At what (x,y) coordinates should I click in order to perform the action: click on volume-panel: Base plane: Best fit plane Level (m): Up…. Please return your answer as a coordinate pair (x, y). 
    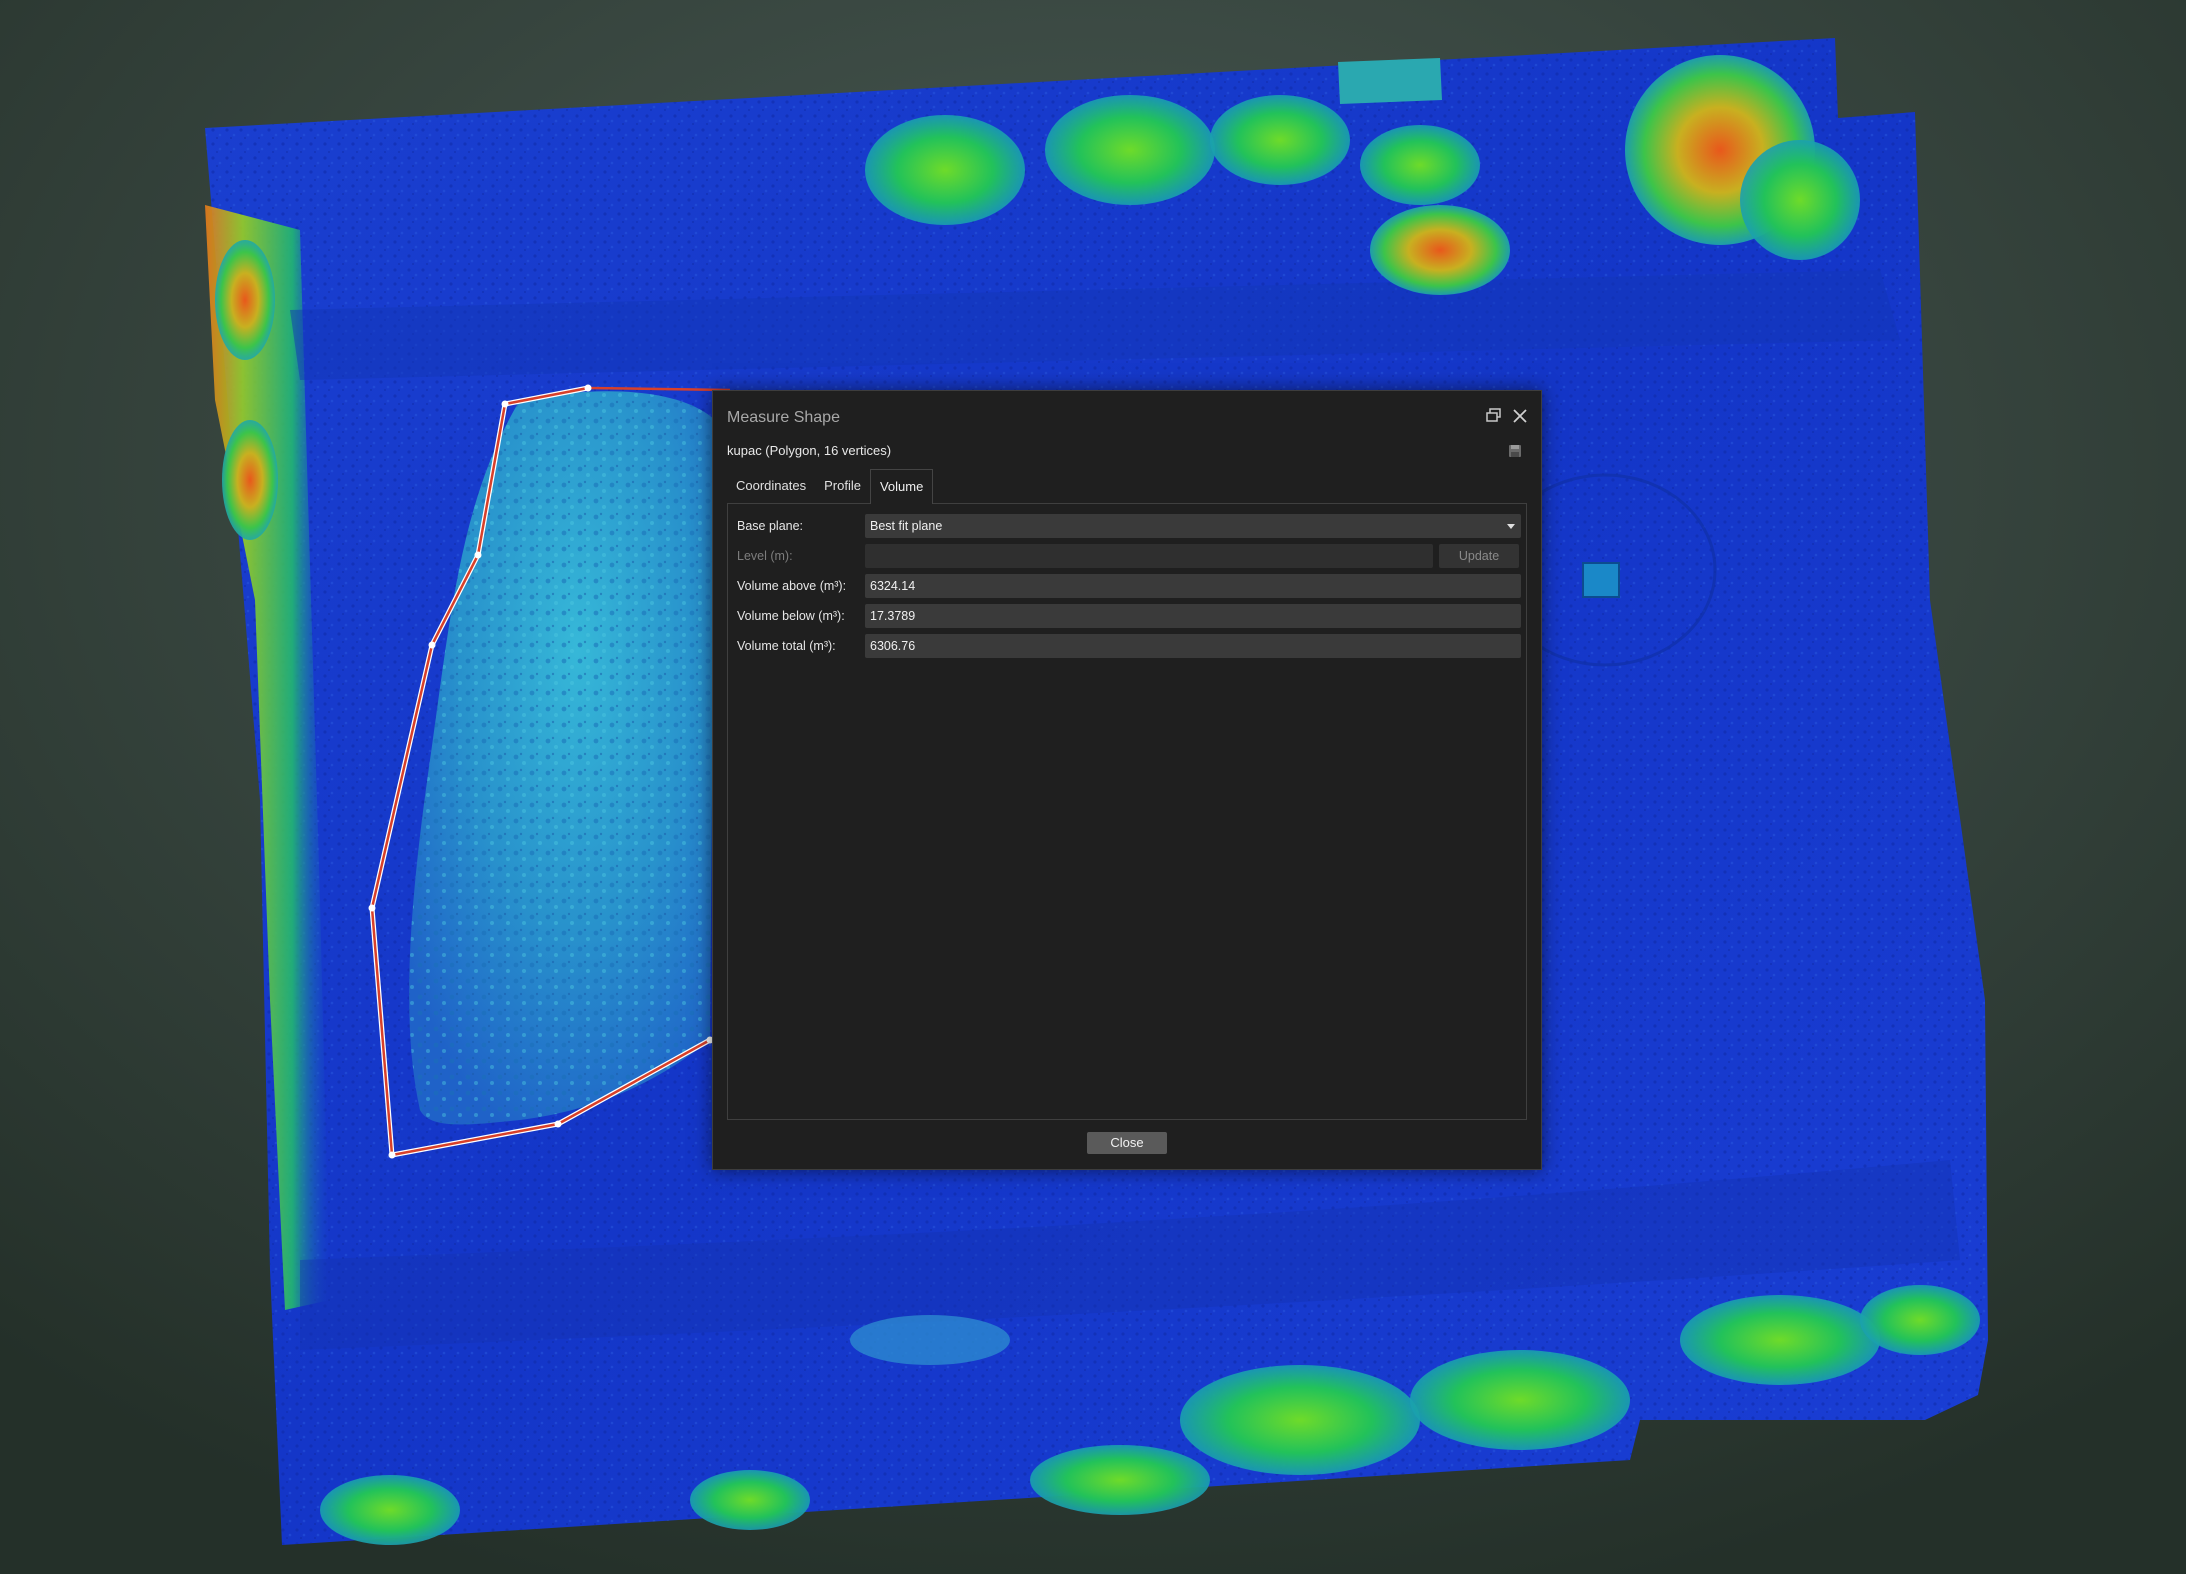
    Looking at the image, I should click on (1127, 811).